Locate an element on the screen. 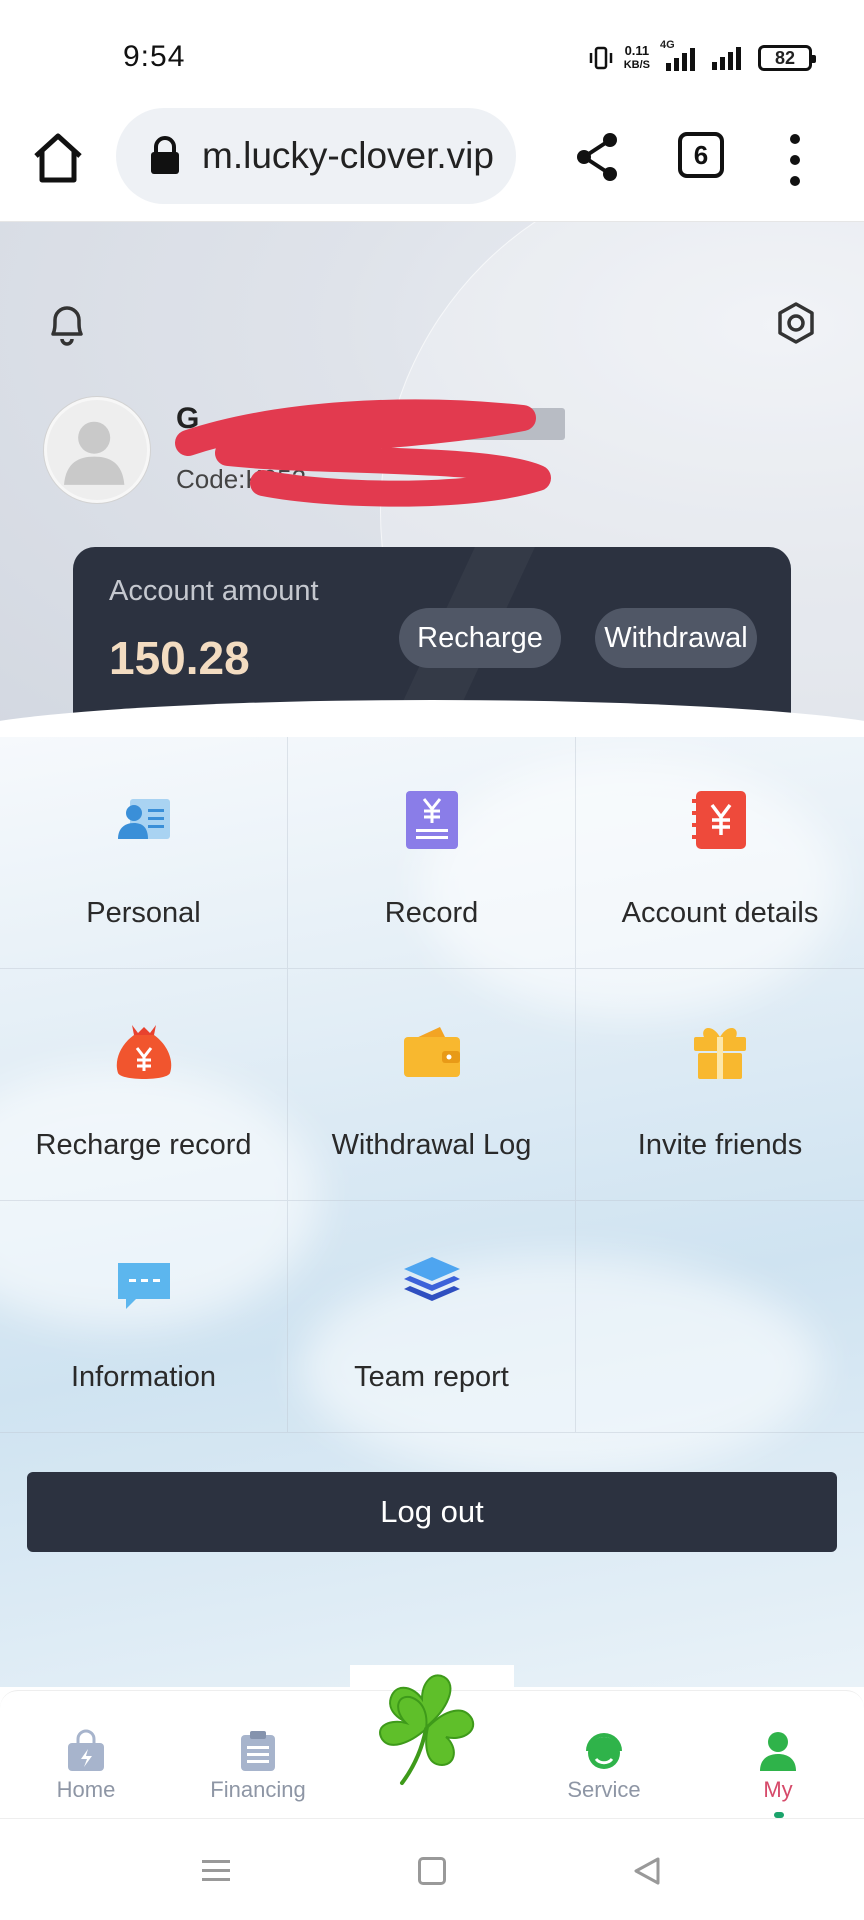 Image resolution: width=864 pixels, height=1920 pixels. status-bar: 9:54 0.11 KB/S 4G 82 is located at coordinates (432, 50).